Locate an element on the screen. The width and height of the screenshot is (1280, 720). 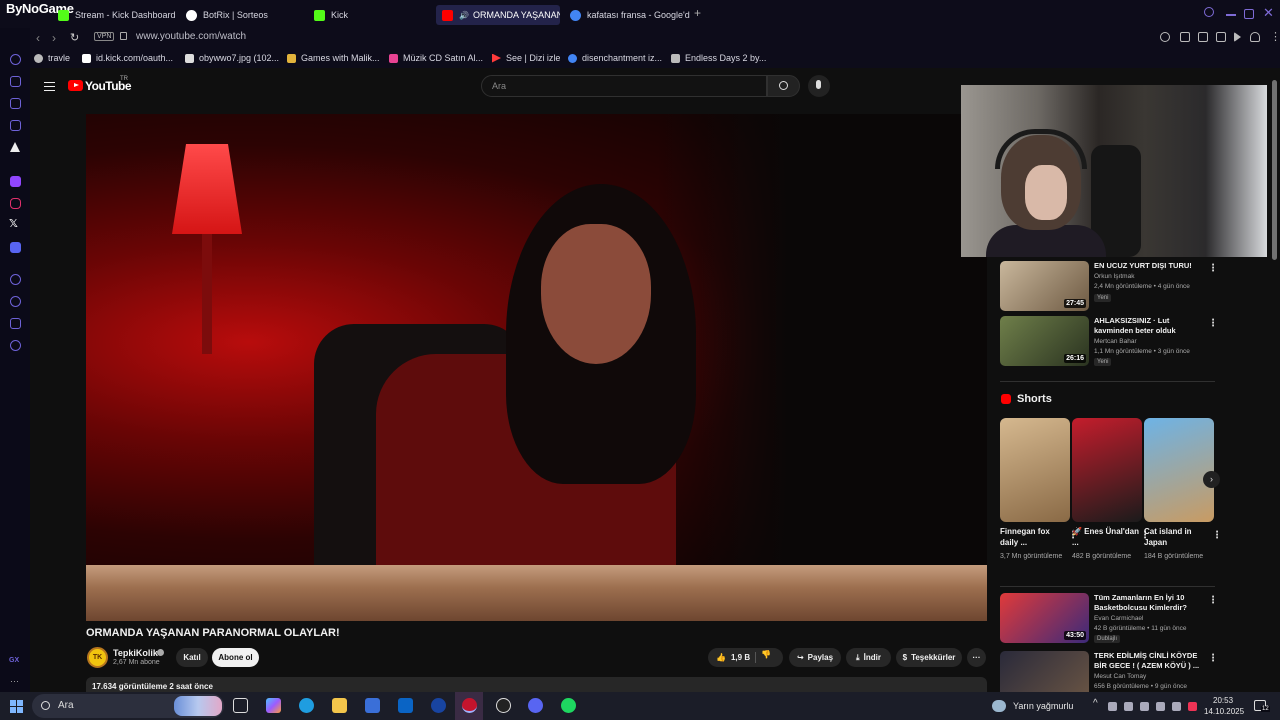
outlook-icon is located at coordinates (405, 705).